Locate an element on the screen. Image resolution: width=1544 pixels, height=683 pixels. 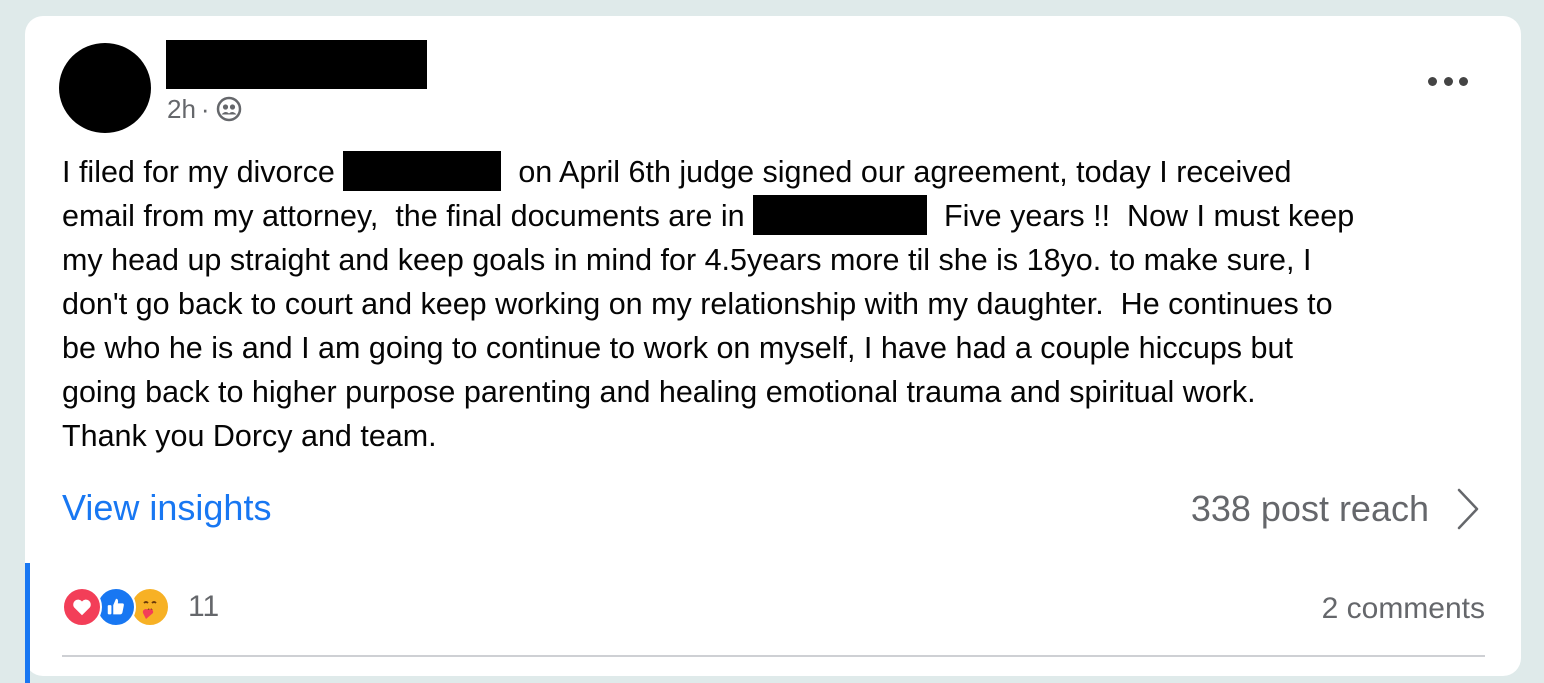
care-icon is located at coordinates (150, 607).